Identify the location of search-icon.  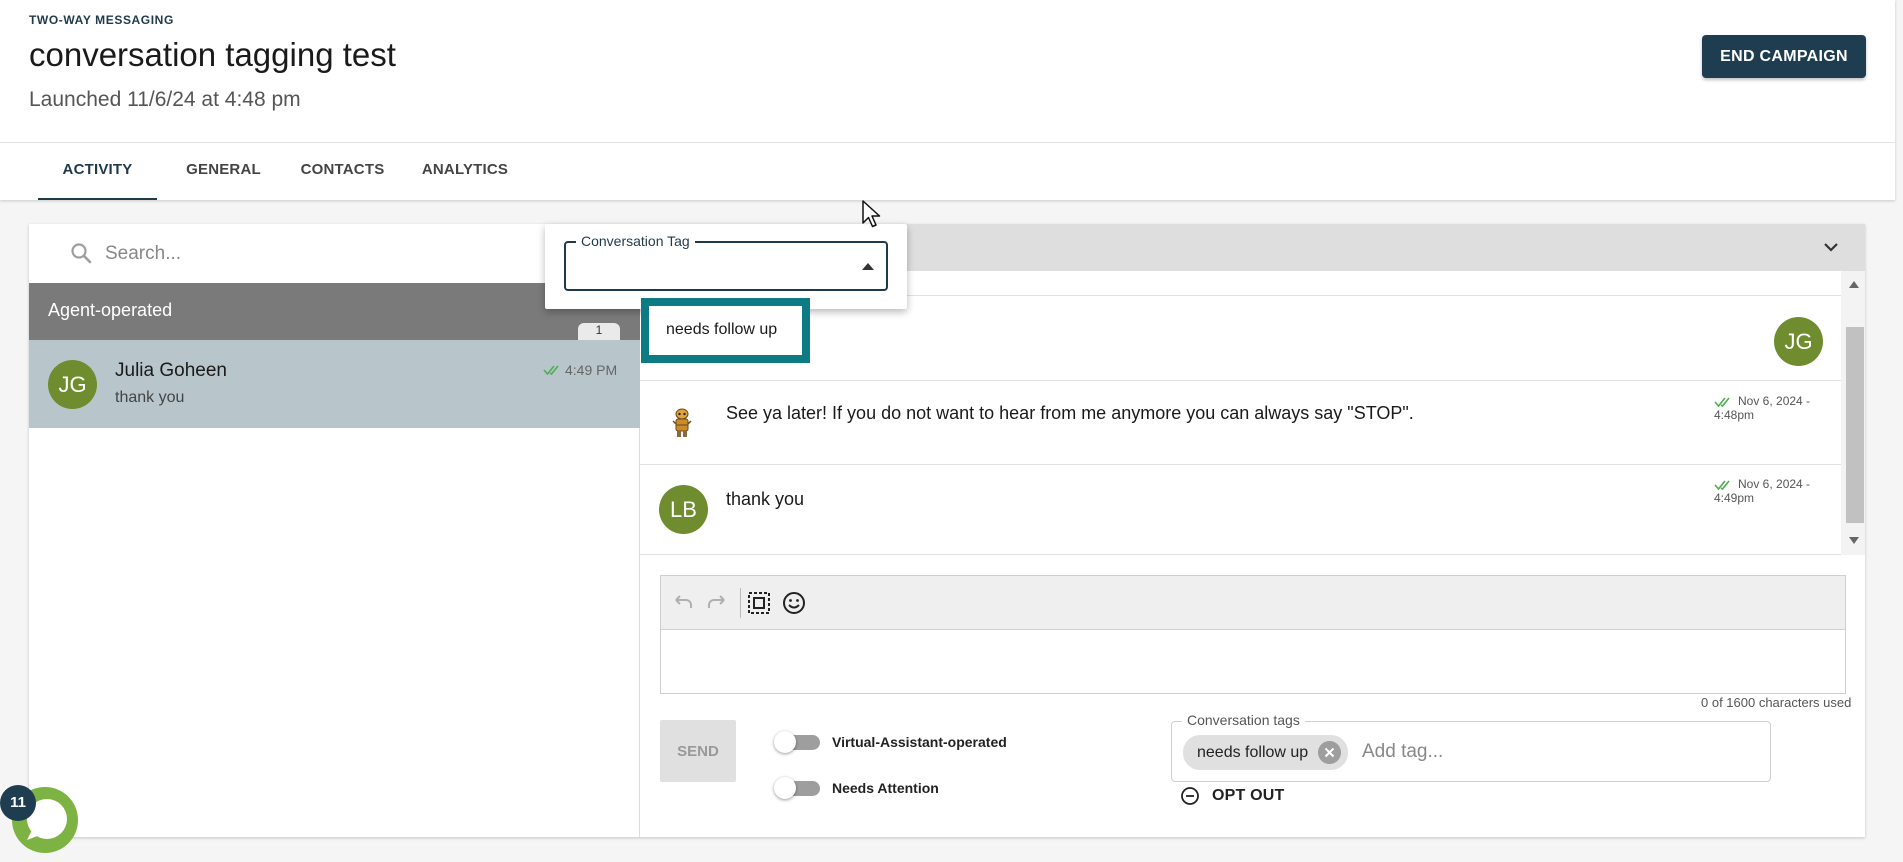
(81, 253).